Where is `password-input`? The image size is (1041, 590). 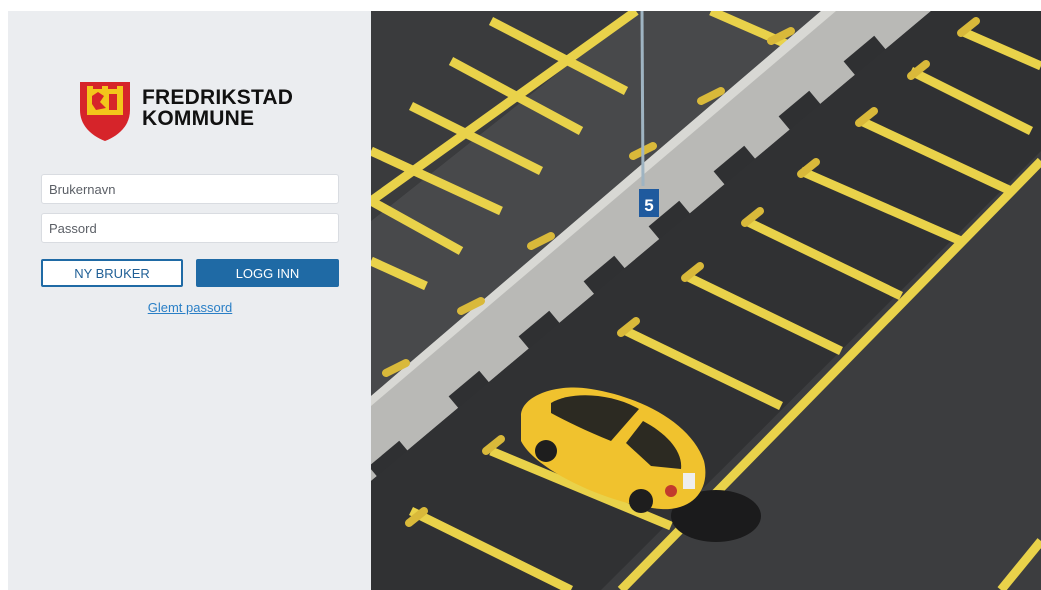 password-input is located at coordinates (190, 228).